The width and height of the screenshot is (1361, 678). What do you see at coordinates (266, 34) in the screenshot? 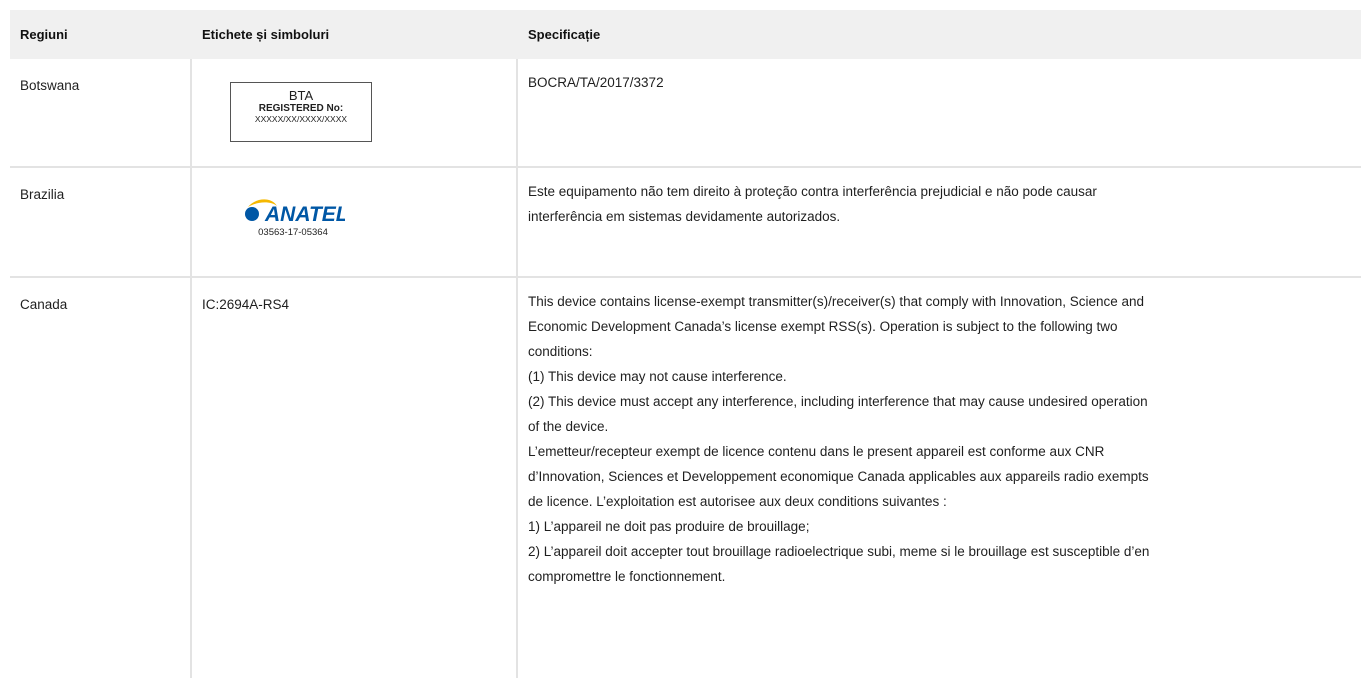
I see `column-header-labels-symbols: Etichete și simboluri` at bounding box center [266, 34].